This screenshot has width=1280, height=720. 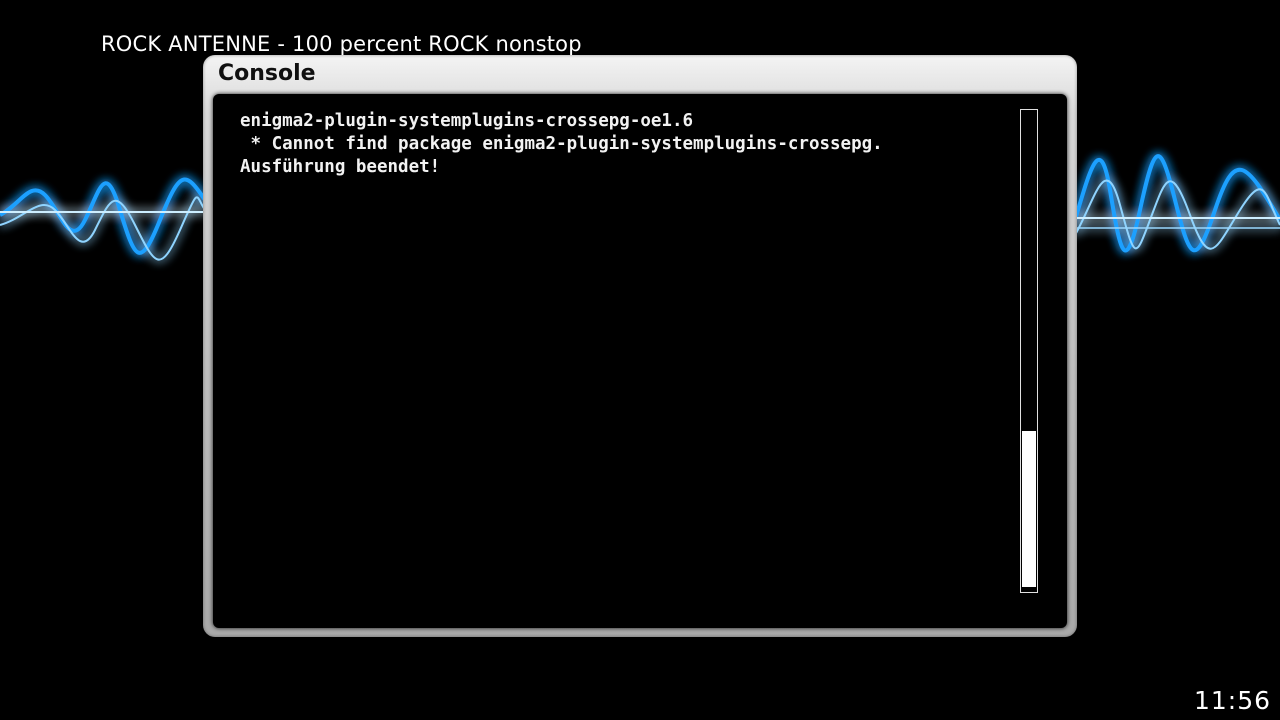 I want to click on scrollbar-thumb, so click(x=1029, y=509).